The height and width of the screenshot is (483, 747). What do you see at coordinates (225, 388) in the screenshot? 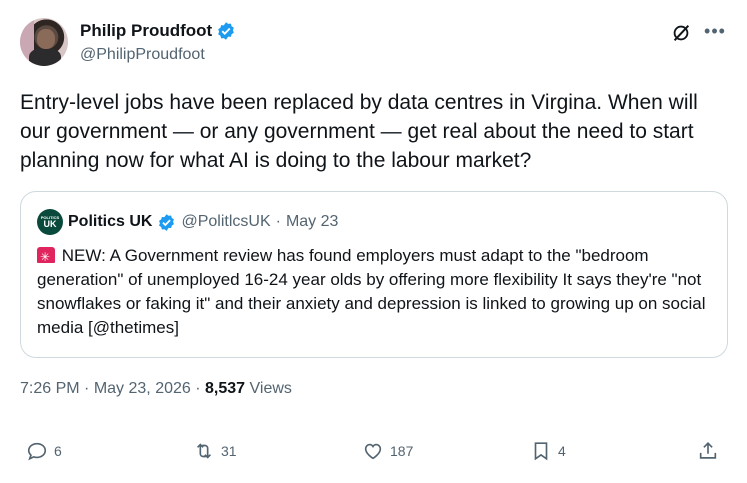
I see `views-count: 8,537` at bounding box center [225, 388].